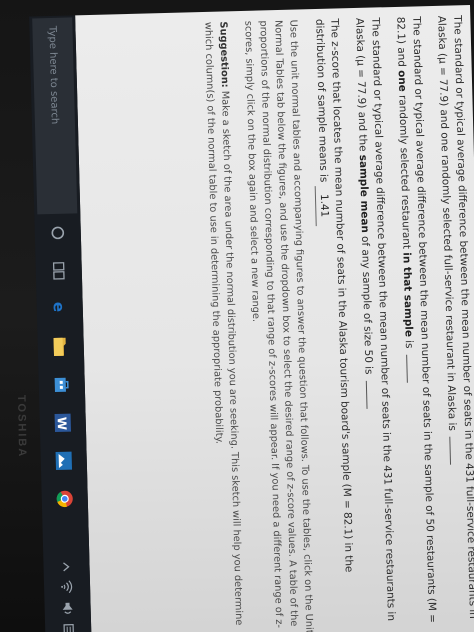 The image size is (474, 632). Describe the element at coordinates (455, 451) in the screenshot. I see `population-answer-blank` at that location.